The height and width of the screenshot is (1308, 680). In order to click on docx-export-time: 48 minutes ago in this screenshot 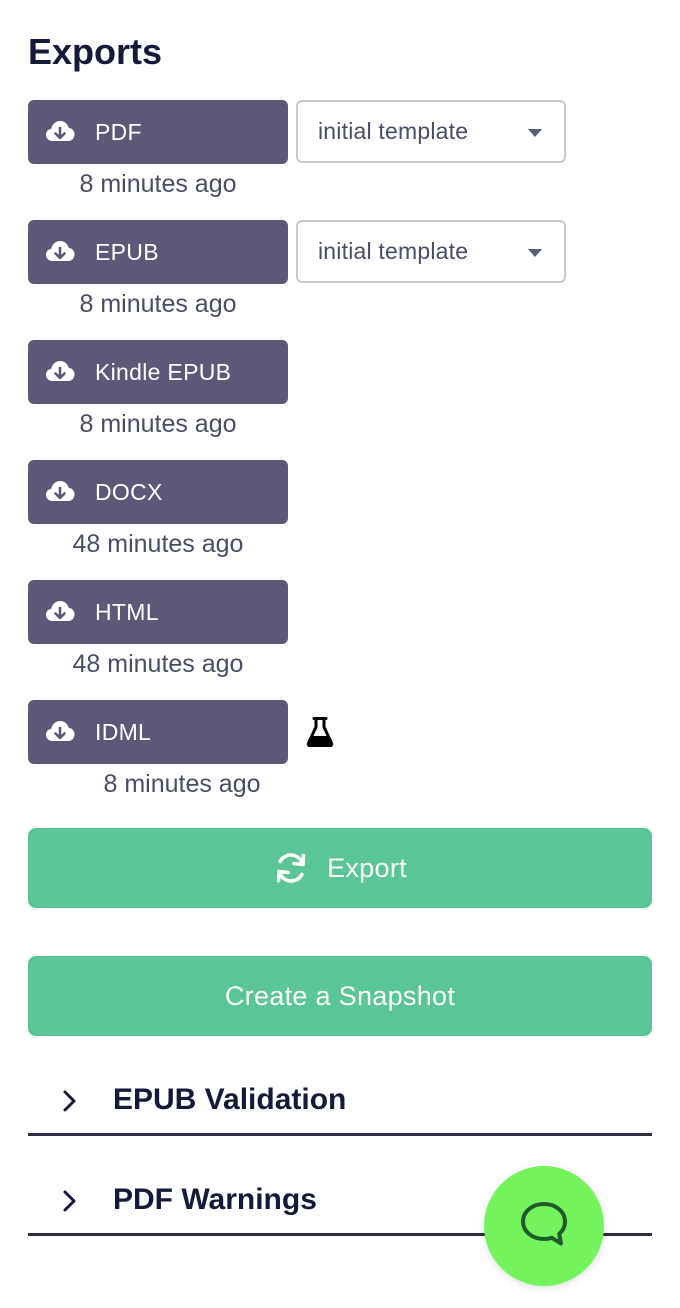, I will do `click(158, 544)`.